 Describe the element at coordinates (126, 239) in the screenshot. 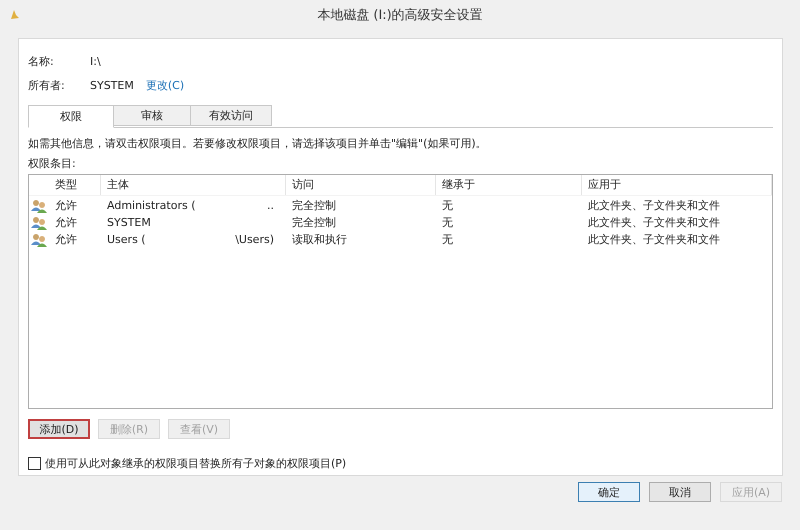

I see `table-cell: Users (` at that location.